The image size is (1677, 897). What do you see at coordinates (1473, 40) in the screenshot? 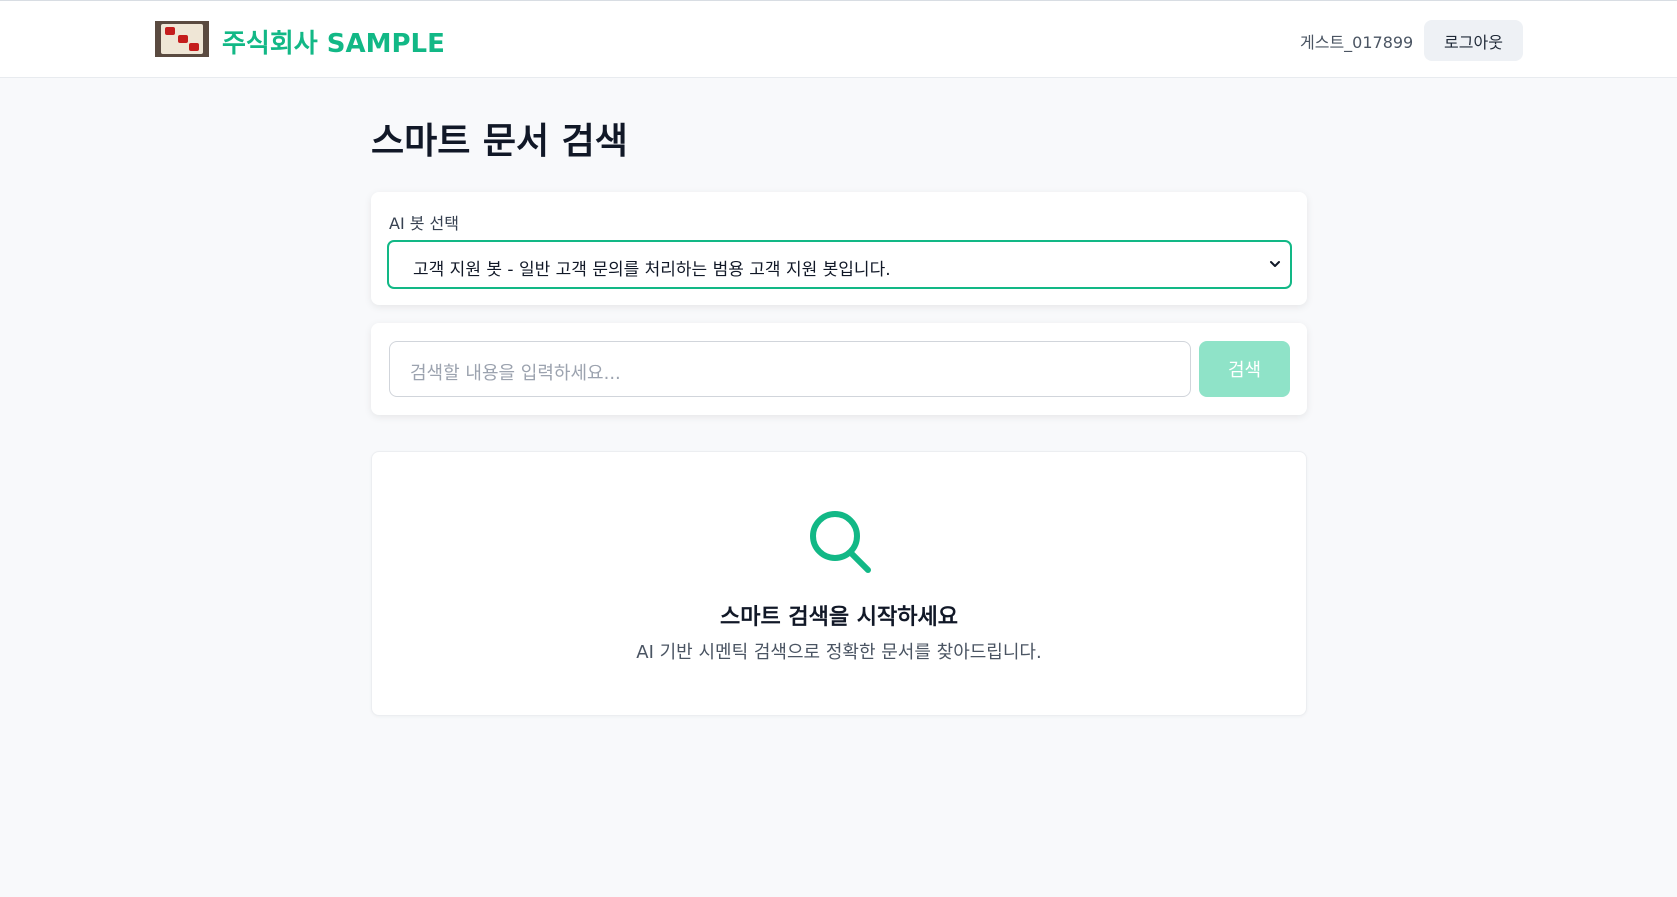
I see `logout-button: 로그아웃` at bounding box center [1473, 40].